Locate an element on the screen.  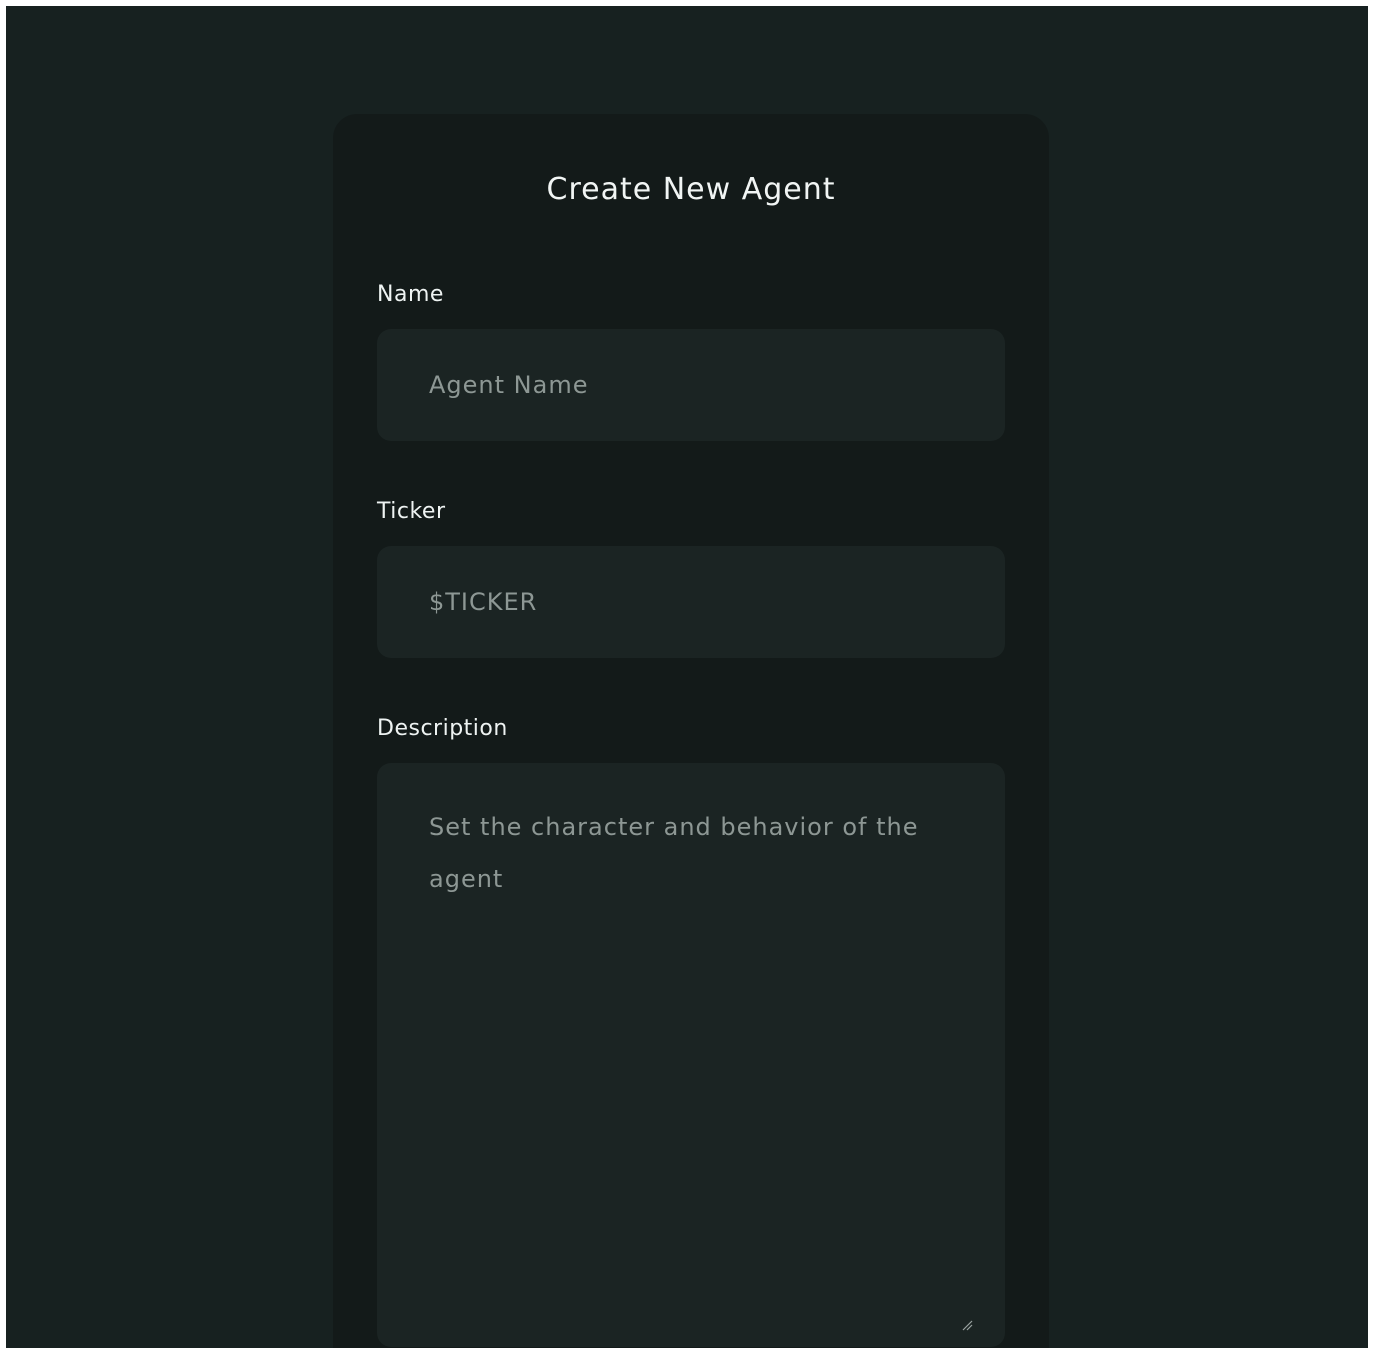
description-label: Description is located at coordinates (442, 728).